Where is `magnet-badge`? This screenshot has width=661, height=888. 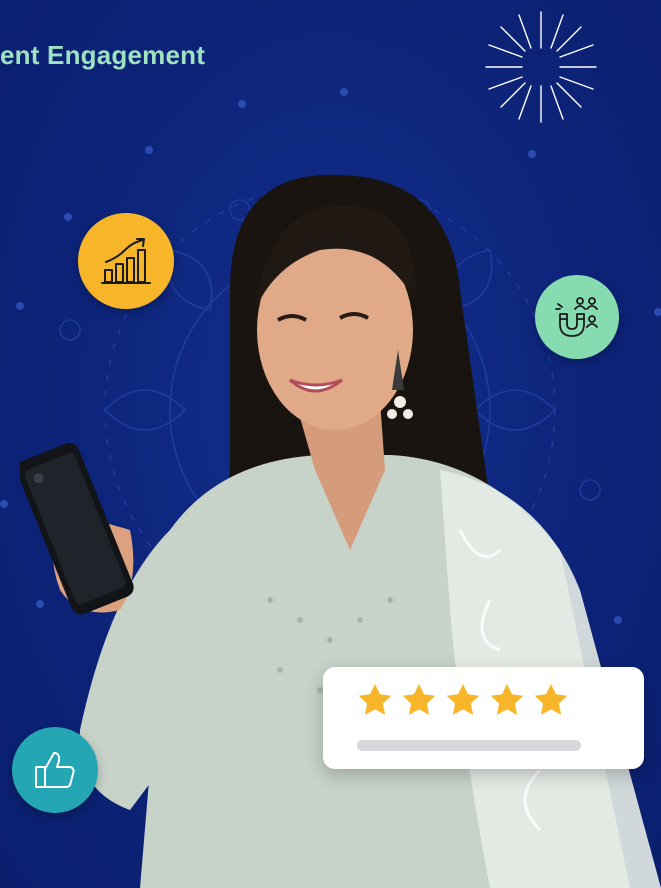 magnet-badge is located at coordinates (577, 317).